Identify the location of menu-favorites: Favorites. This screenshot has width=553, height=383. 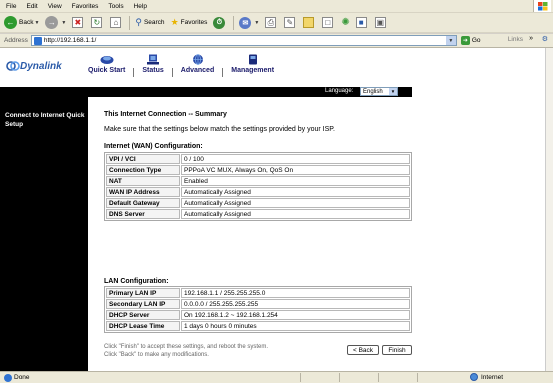
(85, 6).